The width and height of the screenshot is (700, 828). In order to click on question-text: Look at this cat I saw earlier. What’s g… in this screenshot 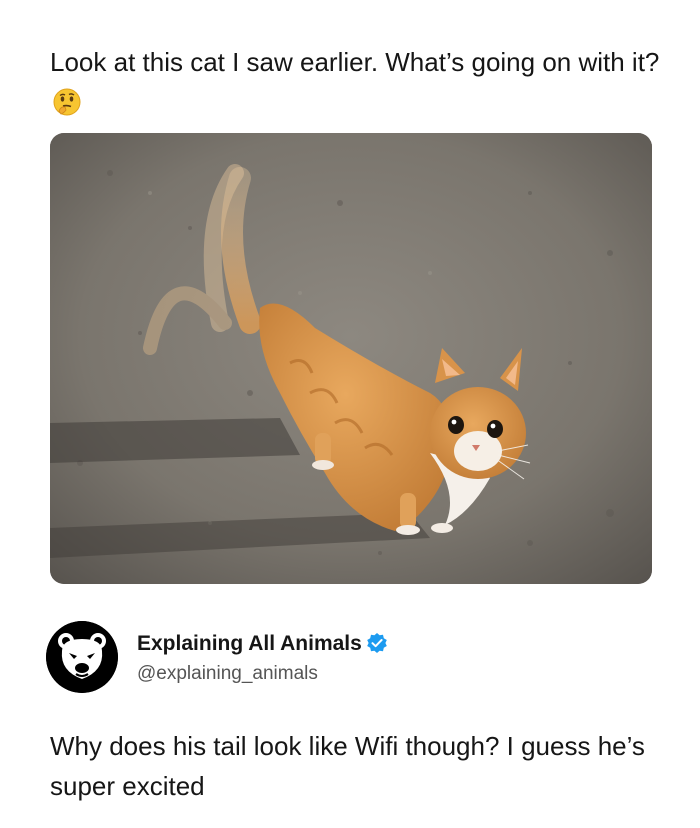, I will do `click(355, 62)`.